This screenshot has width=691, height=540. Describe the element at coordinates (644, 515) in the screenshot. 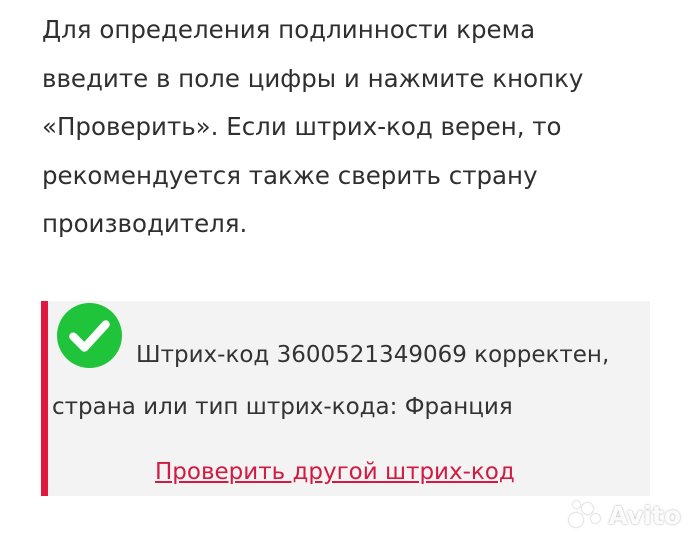

I see `watermark-label: Avito` at that location.